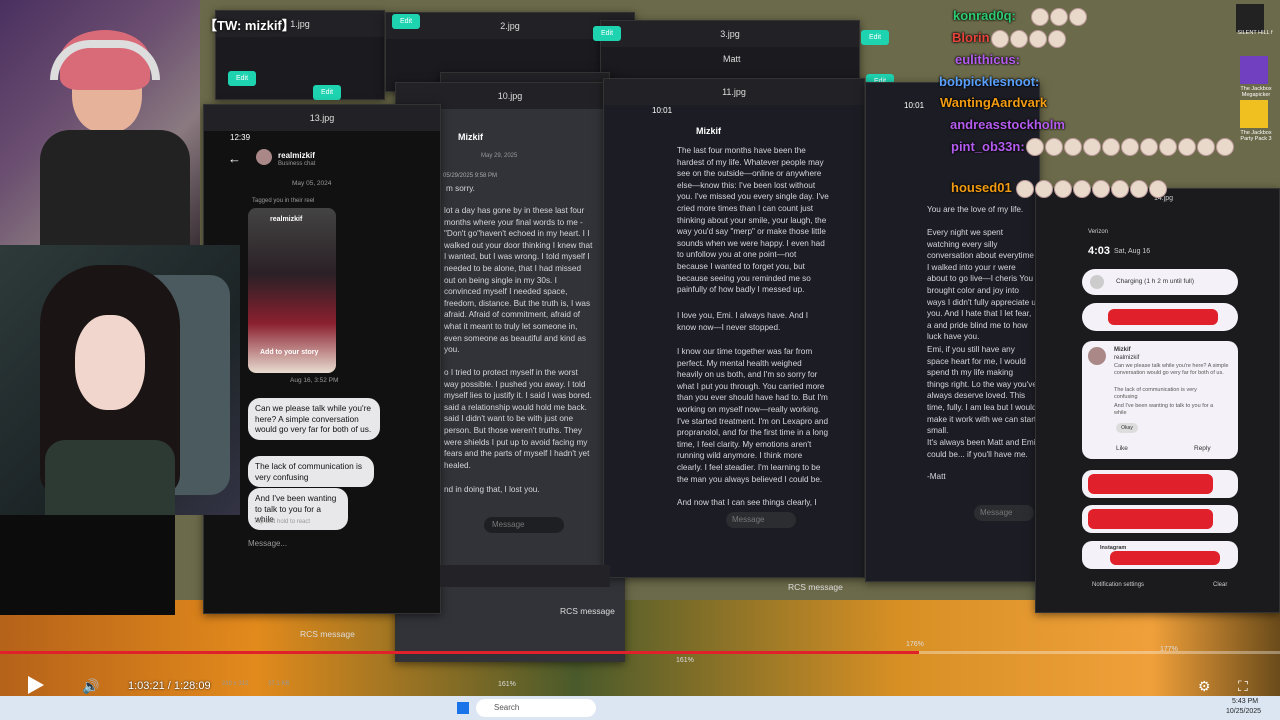  I want to click on webcam-bottom, so click(120, 380).